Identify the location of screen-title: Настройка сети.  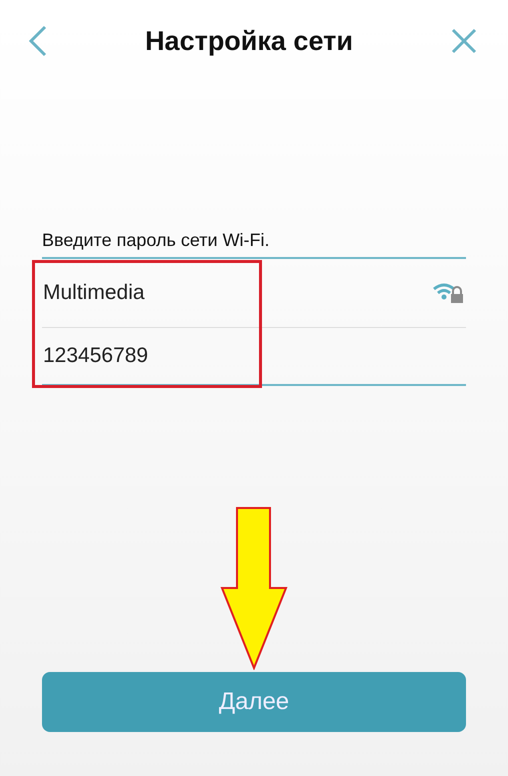
(249, 41).